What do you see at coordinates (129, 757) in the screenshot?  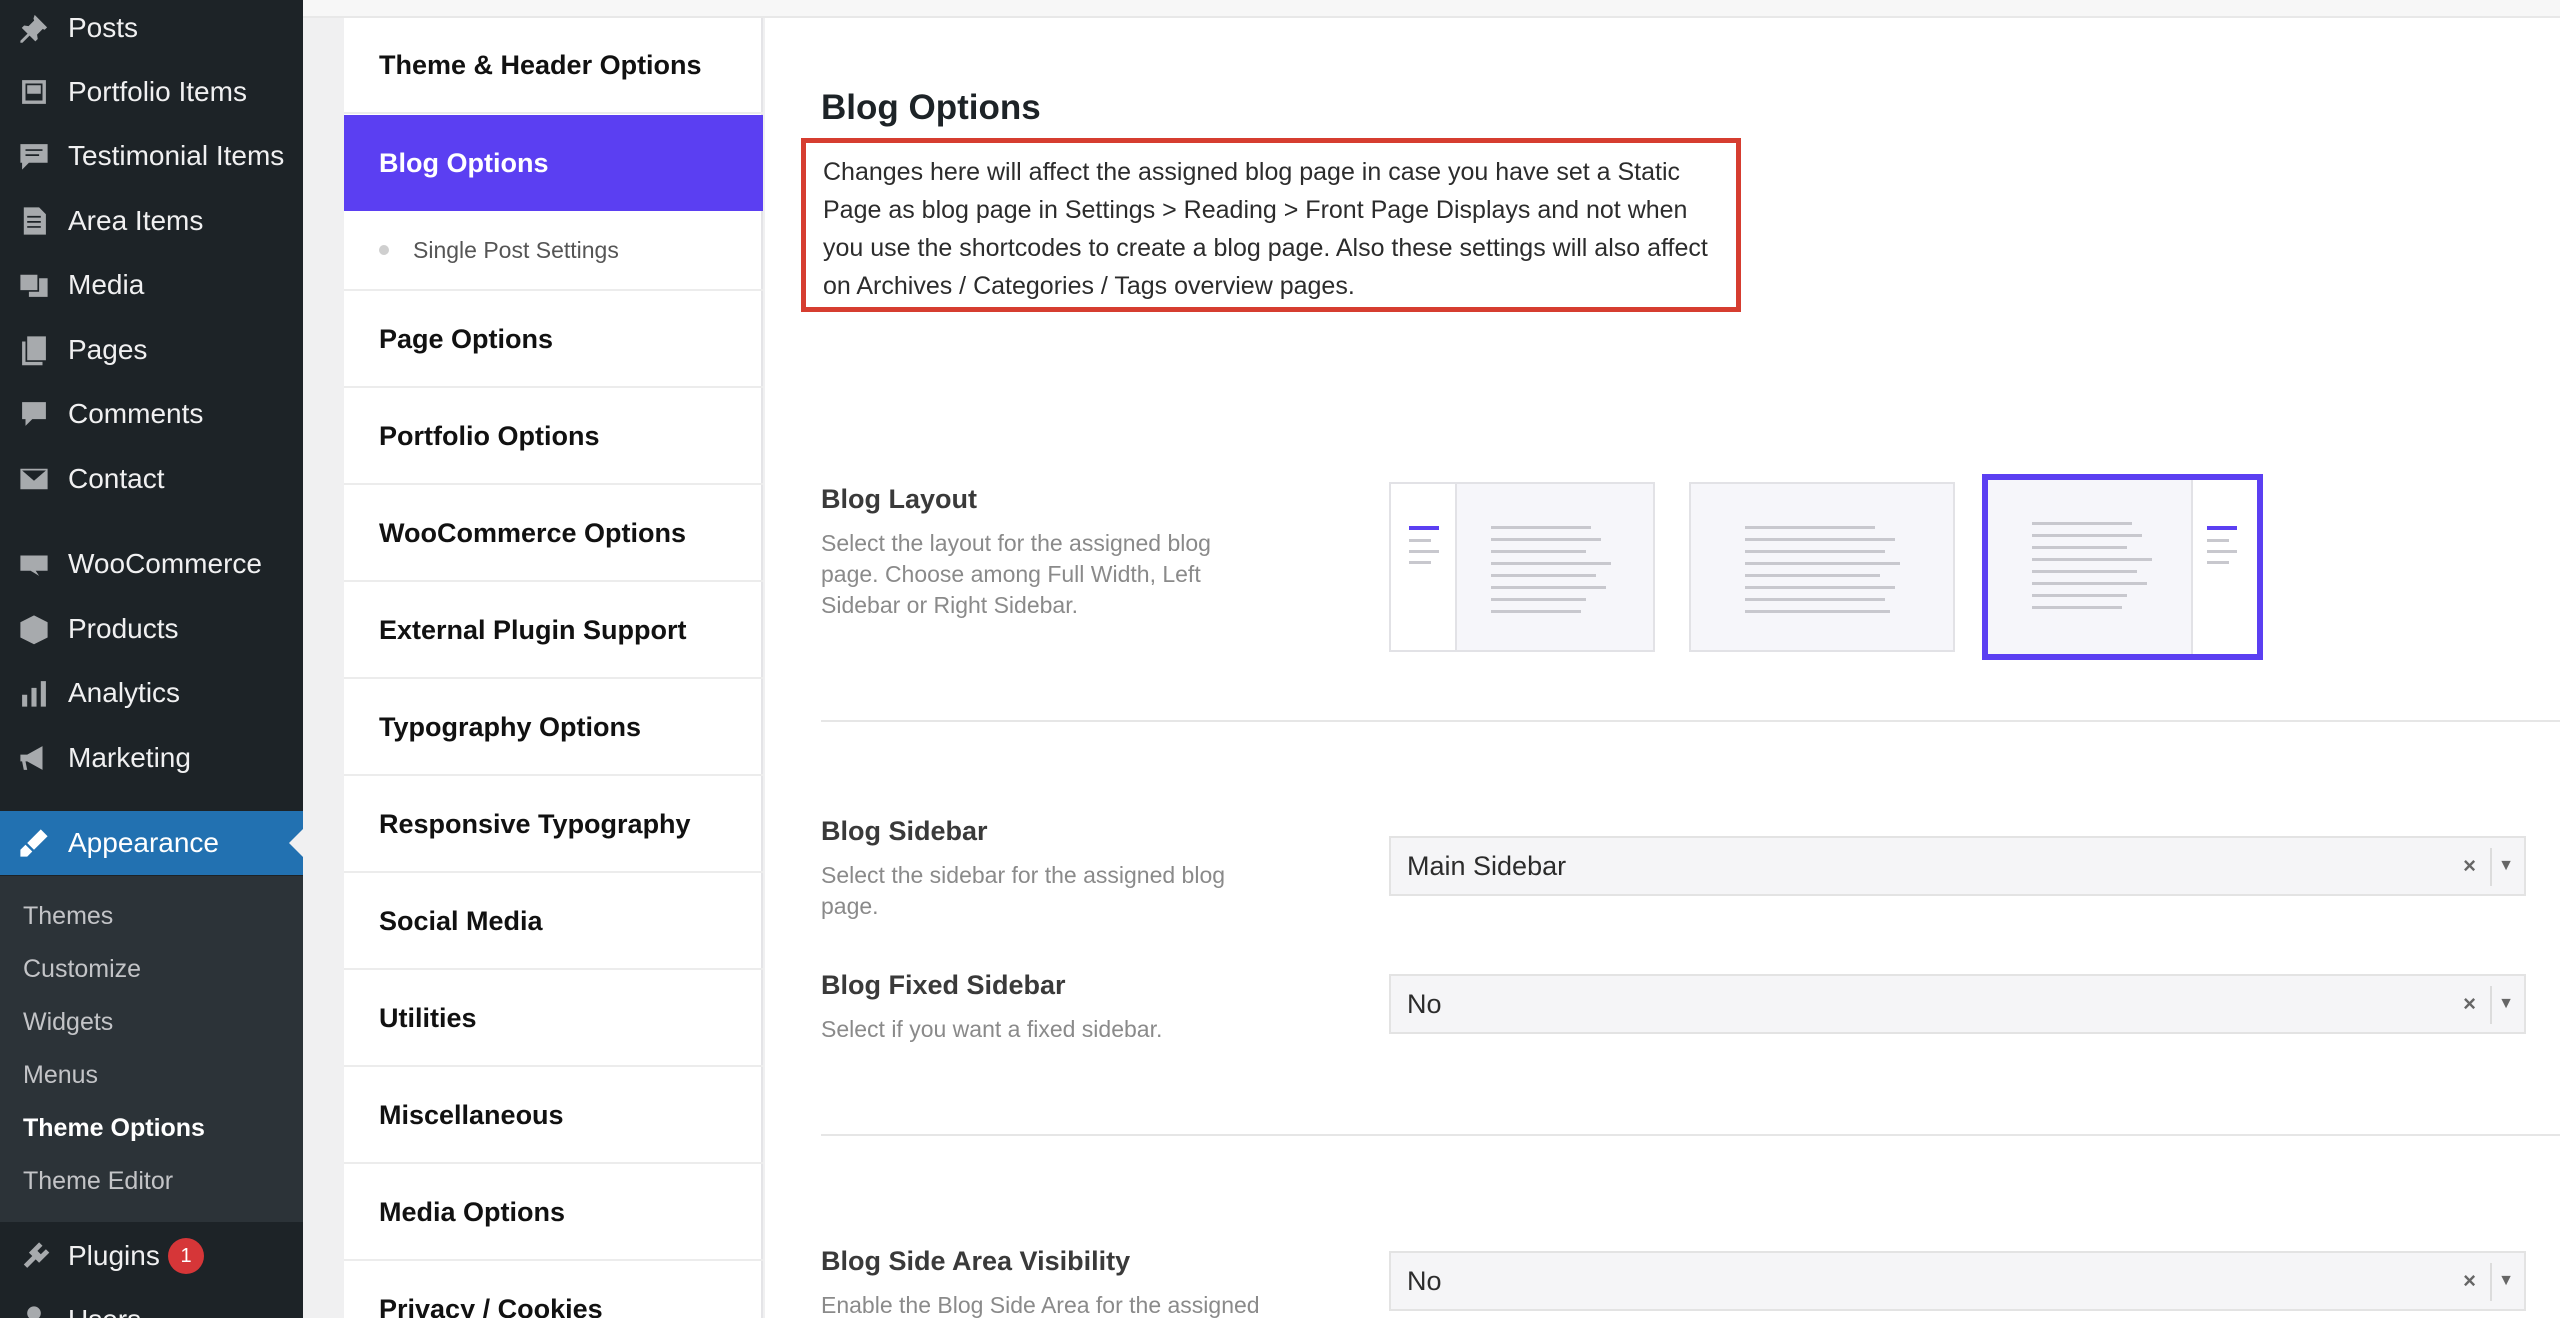 I see `menu-label: Marketing` at bounding box center [129, 757].